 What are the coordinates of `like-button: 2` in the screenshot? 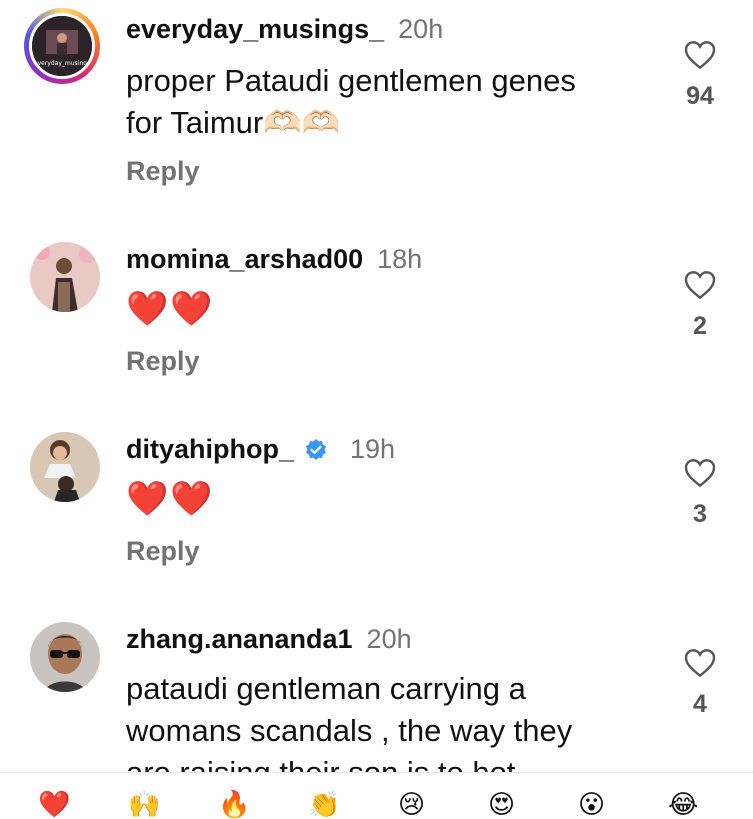 It's located at (700, 305).